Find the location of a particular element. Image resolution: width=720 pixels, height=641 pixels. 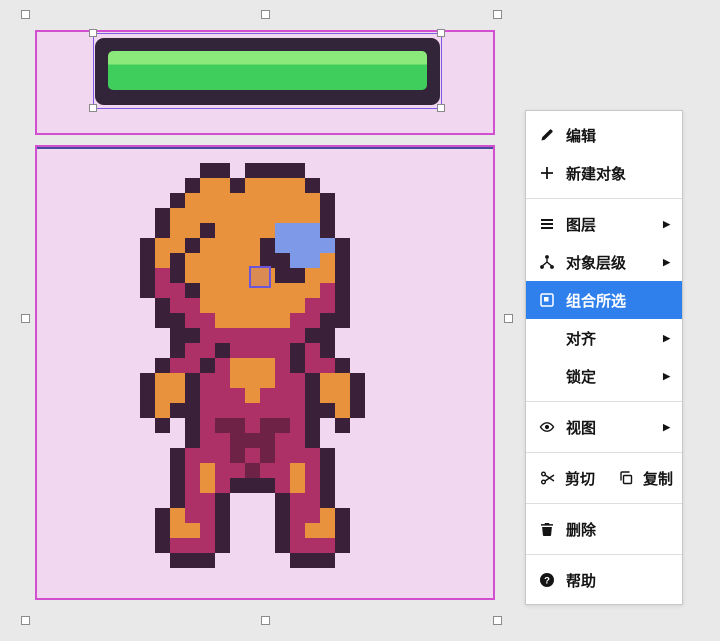

menu-item-new-object: 新建对象 is located at coordinates (604, 173).